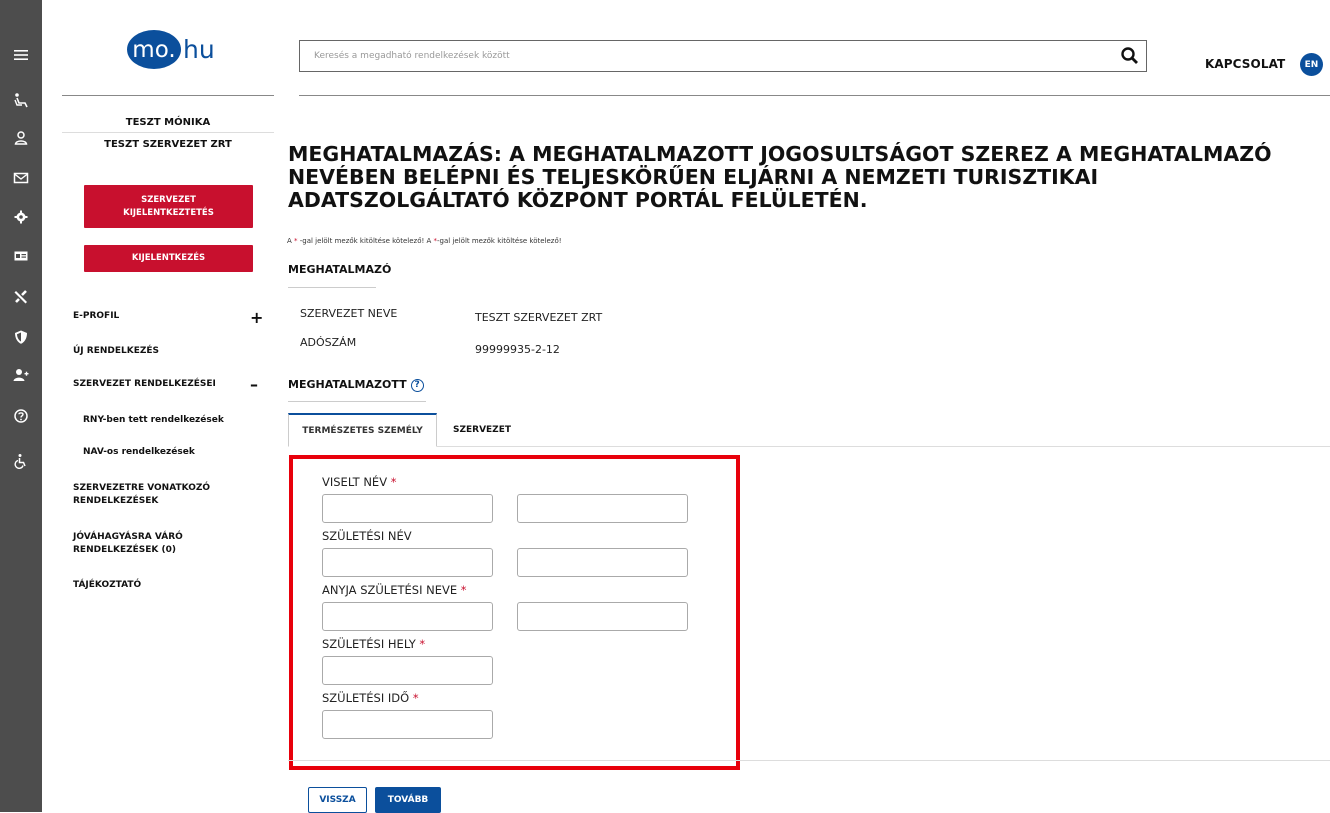  What do you see at coordinates (21, 337) in the screenshot?
I see `shield-icon` at bounding box center [21, 337].